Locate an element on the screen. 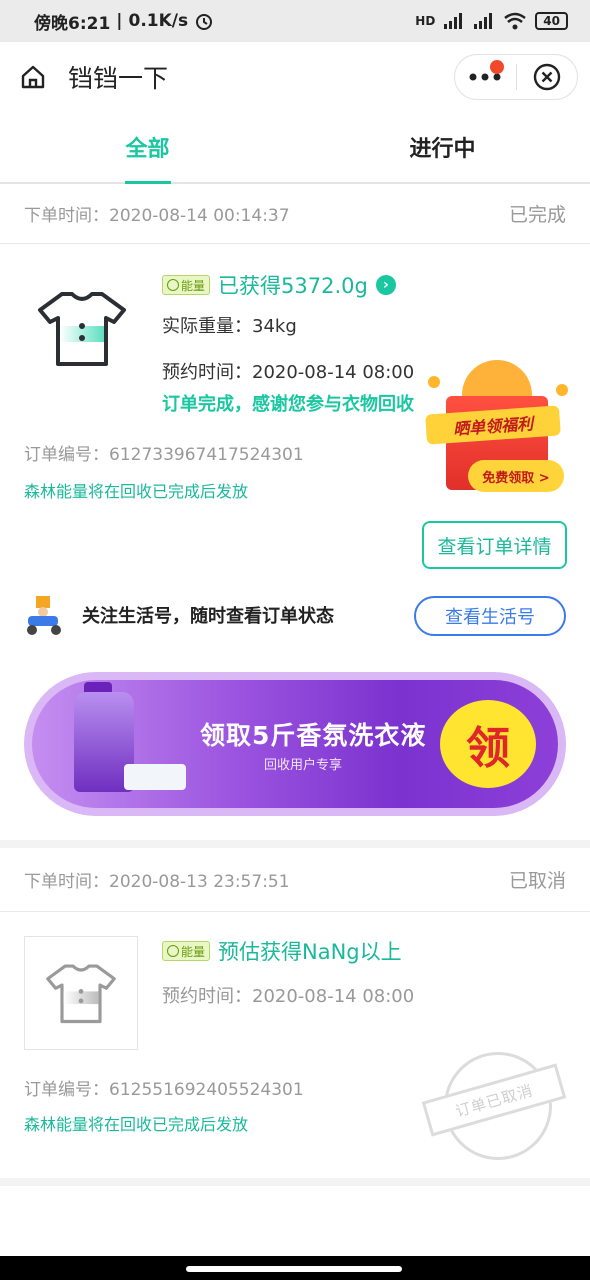  tab-in-progress: 进行中 is located at coordinates (442, 147).